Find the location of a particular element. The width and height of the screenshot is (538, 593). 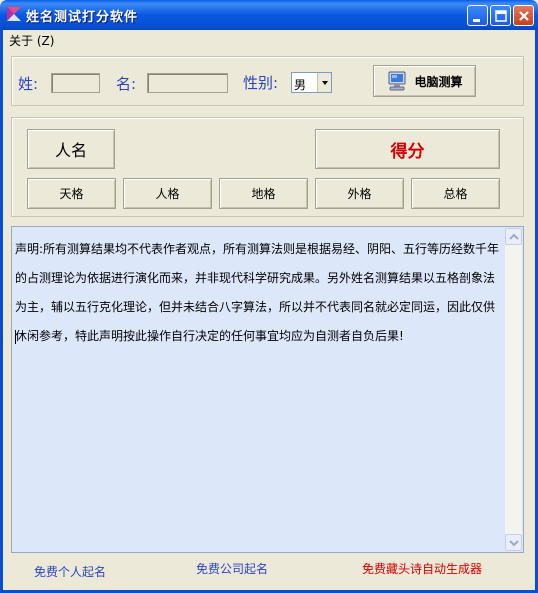

waige-button: 外格 is located at coordinates (359, 193).